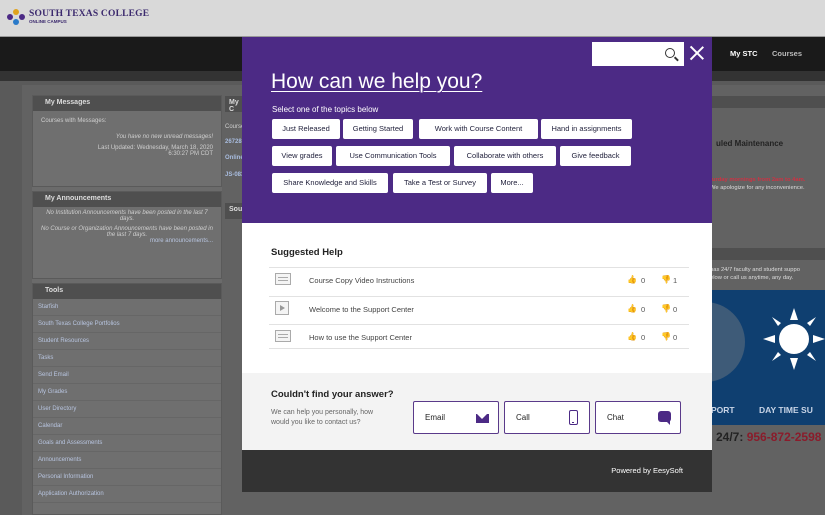 Image resolution: width=825 pixels, height=515 pixels. What do you see at coordinates (378, 129) in the screenshot?
I see `topic-getting-started: Getting Started` at bounding box center [378, 129].